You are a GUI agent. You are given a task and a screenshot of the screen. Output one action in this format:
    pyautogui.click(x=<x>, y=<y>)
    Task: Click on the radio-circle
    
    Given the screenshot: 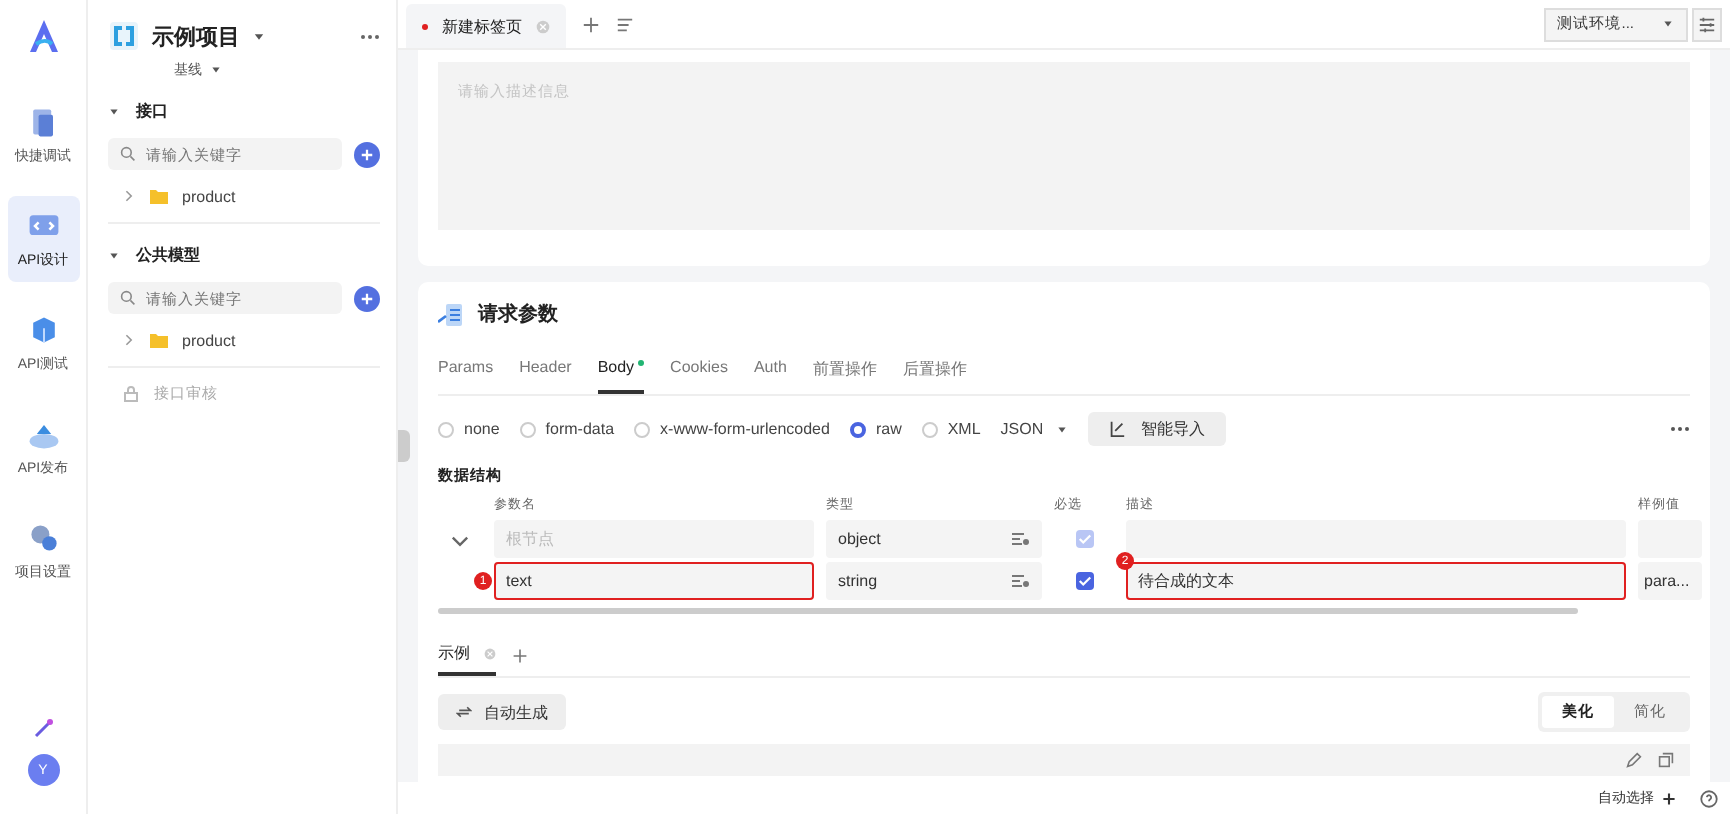 What is the action you would take?
    pyautogui.click(x=857, y=429)
    